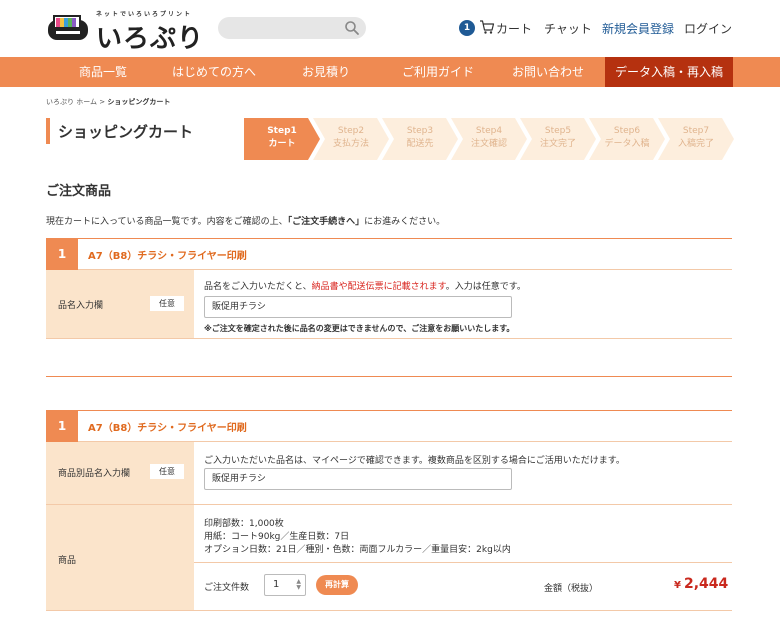 The image size is (780, 620). Describe the element at coordinates (277, 537) in the screenshot. I see `spec-line: 用紙：コート90kg／生産日数：7日` at that location.